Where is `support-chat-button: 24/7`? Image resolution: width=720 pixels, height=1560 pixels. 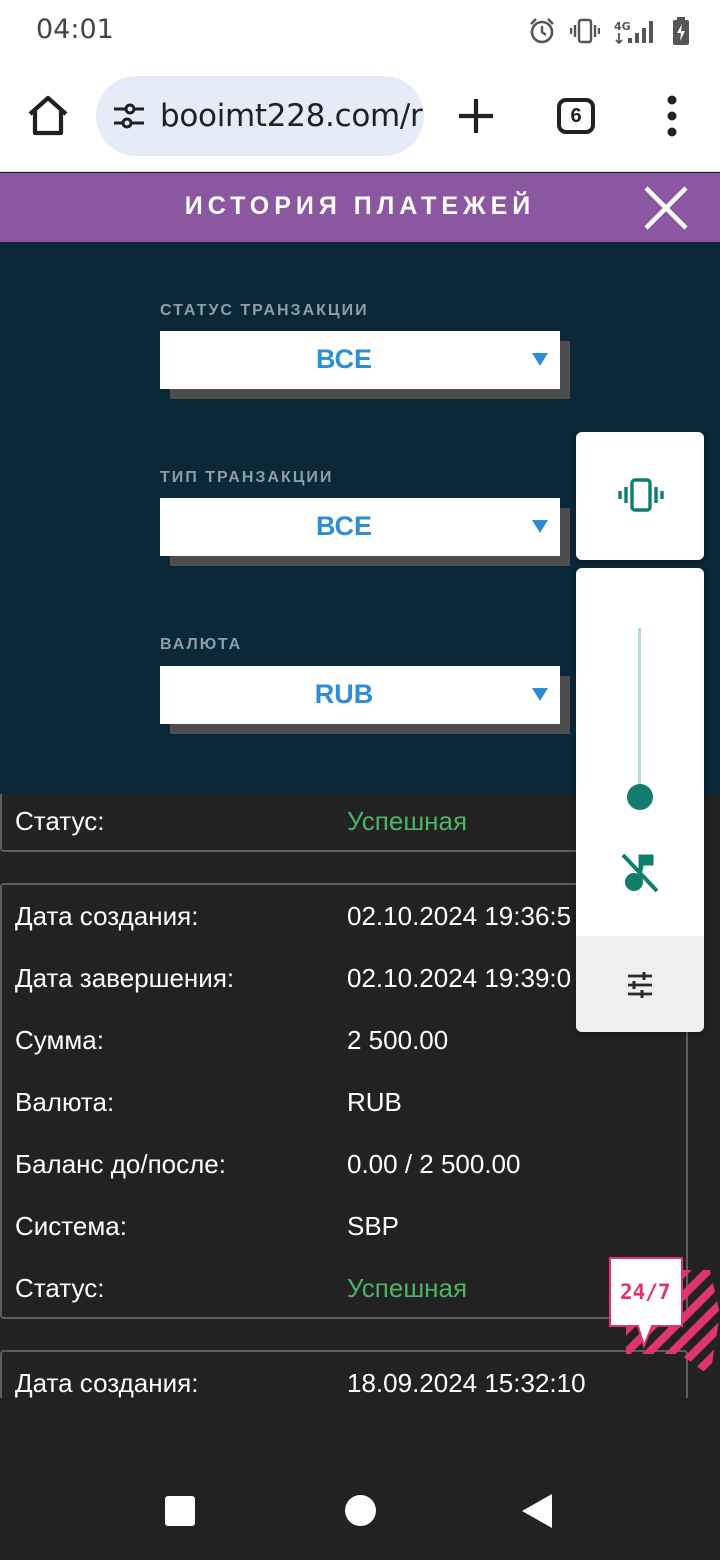 support-chat-button: 24/7 is located at coordinates (663, 1316).